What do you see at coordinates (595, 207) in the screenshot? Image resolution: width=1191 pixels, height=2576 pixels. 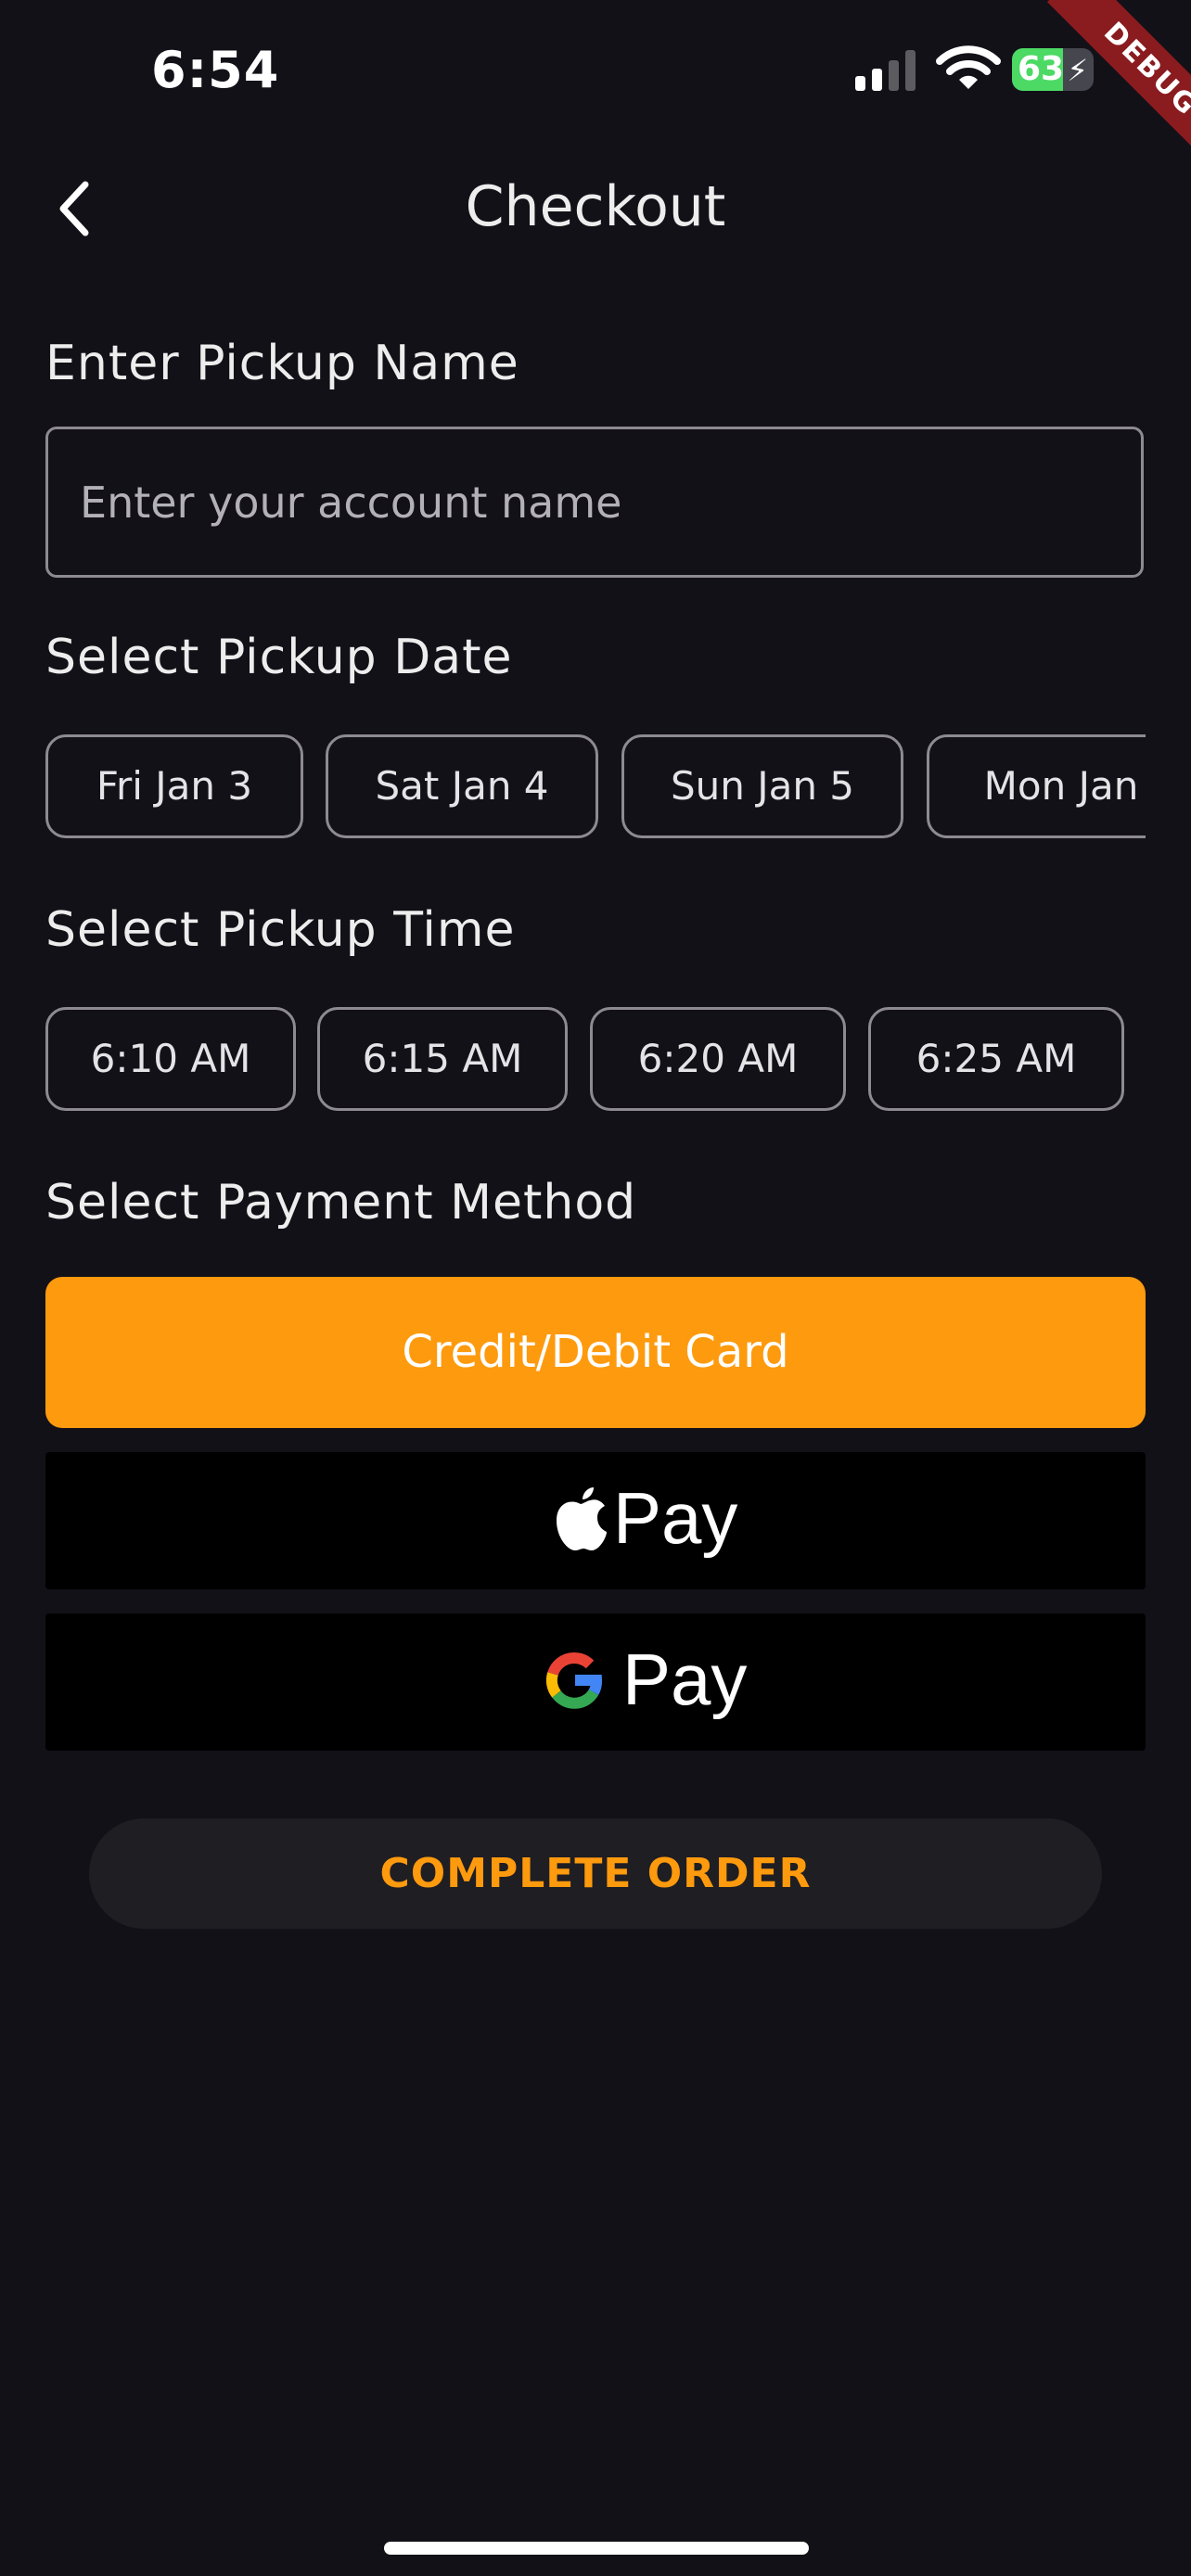 I see `page-title: Checkout` at bounding box center [595, 207].